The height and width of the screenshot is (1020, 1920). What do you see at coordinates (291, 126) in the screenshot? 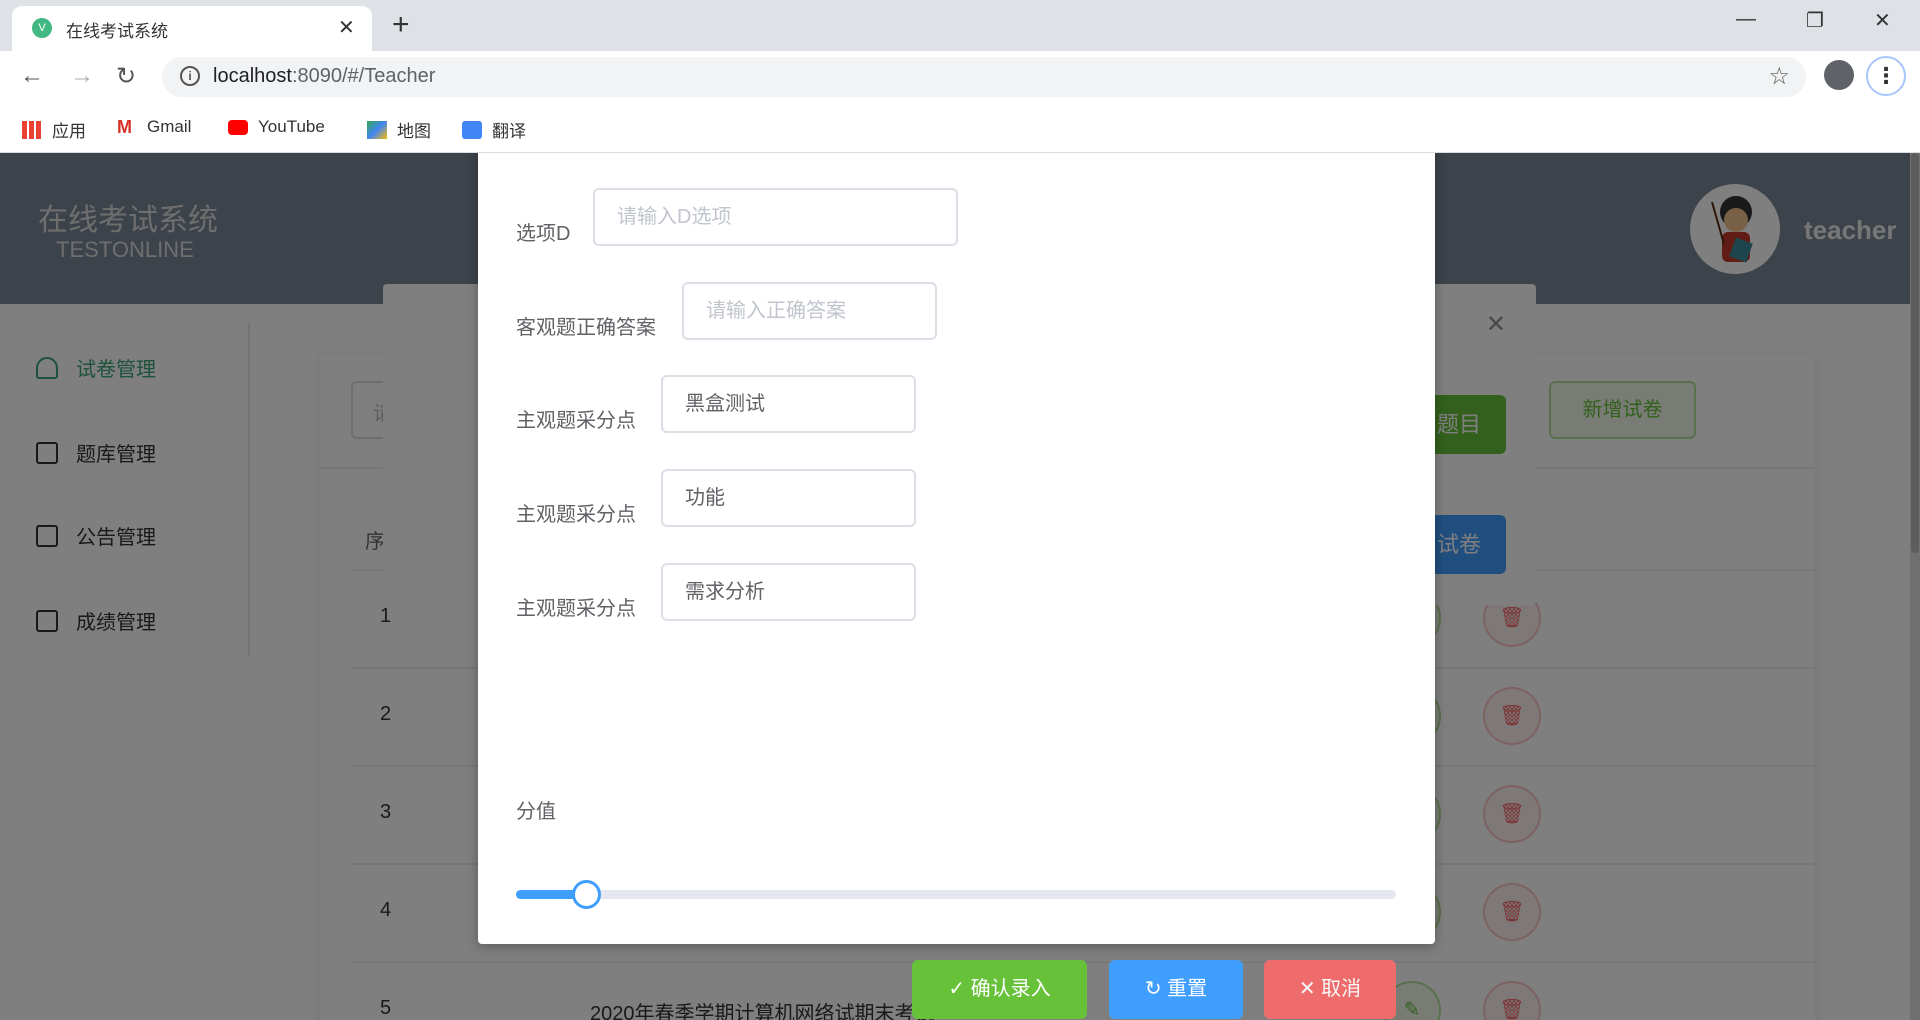
I see `bookmark-label: YouTube` at bounding box center [291, 126].